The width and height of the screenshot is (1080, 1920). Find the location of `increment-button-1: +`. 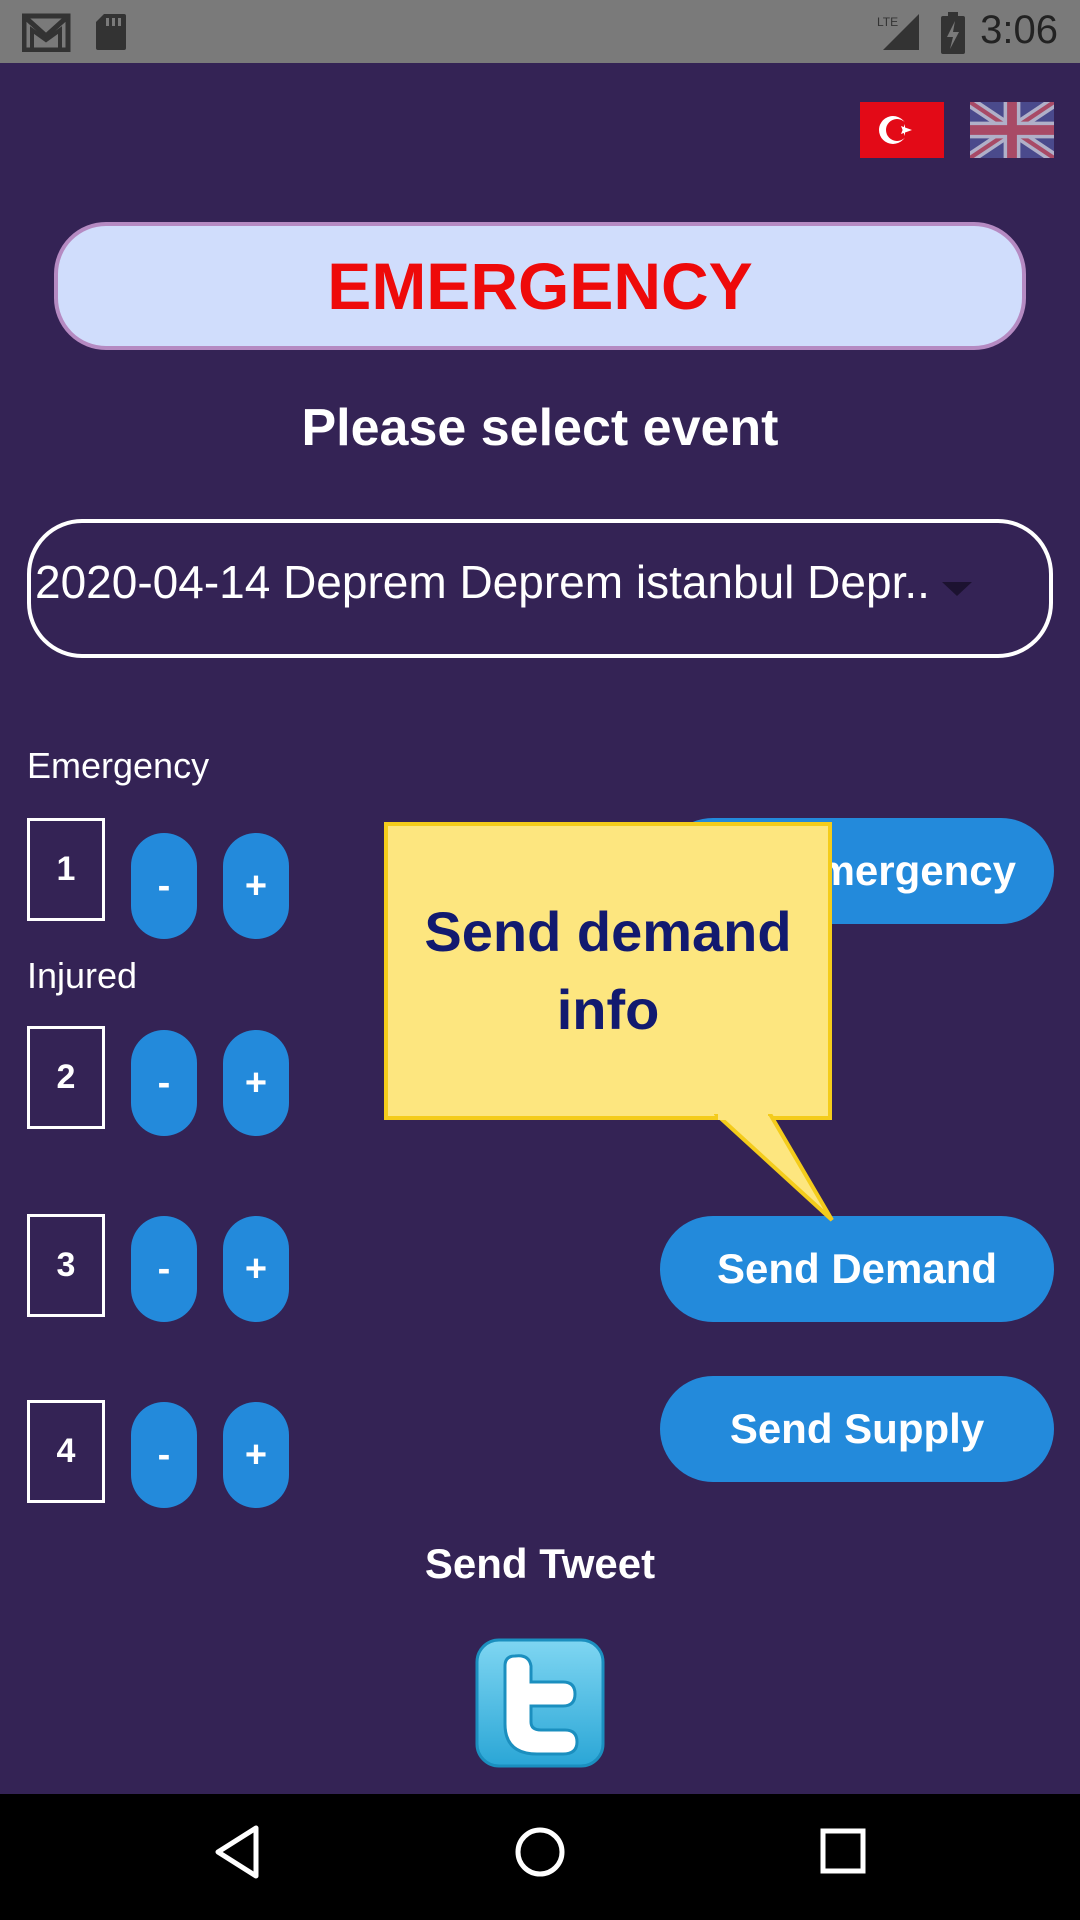

increment-button-1: + is located at coordinates (256, 886).